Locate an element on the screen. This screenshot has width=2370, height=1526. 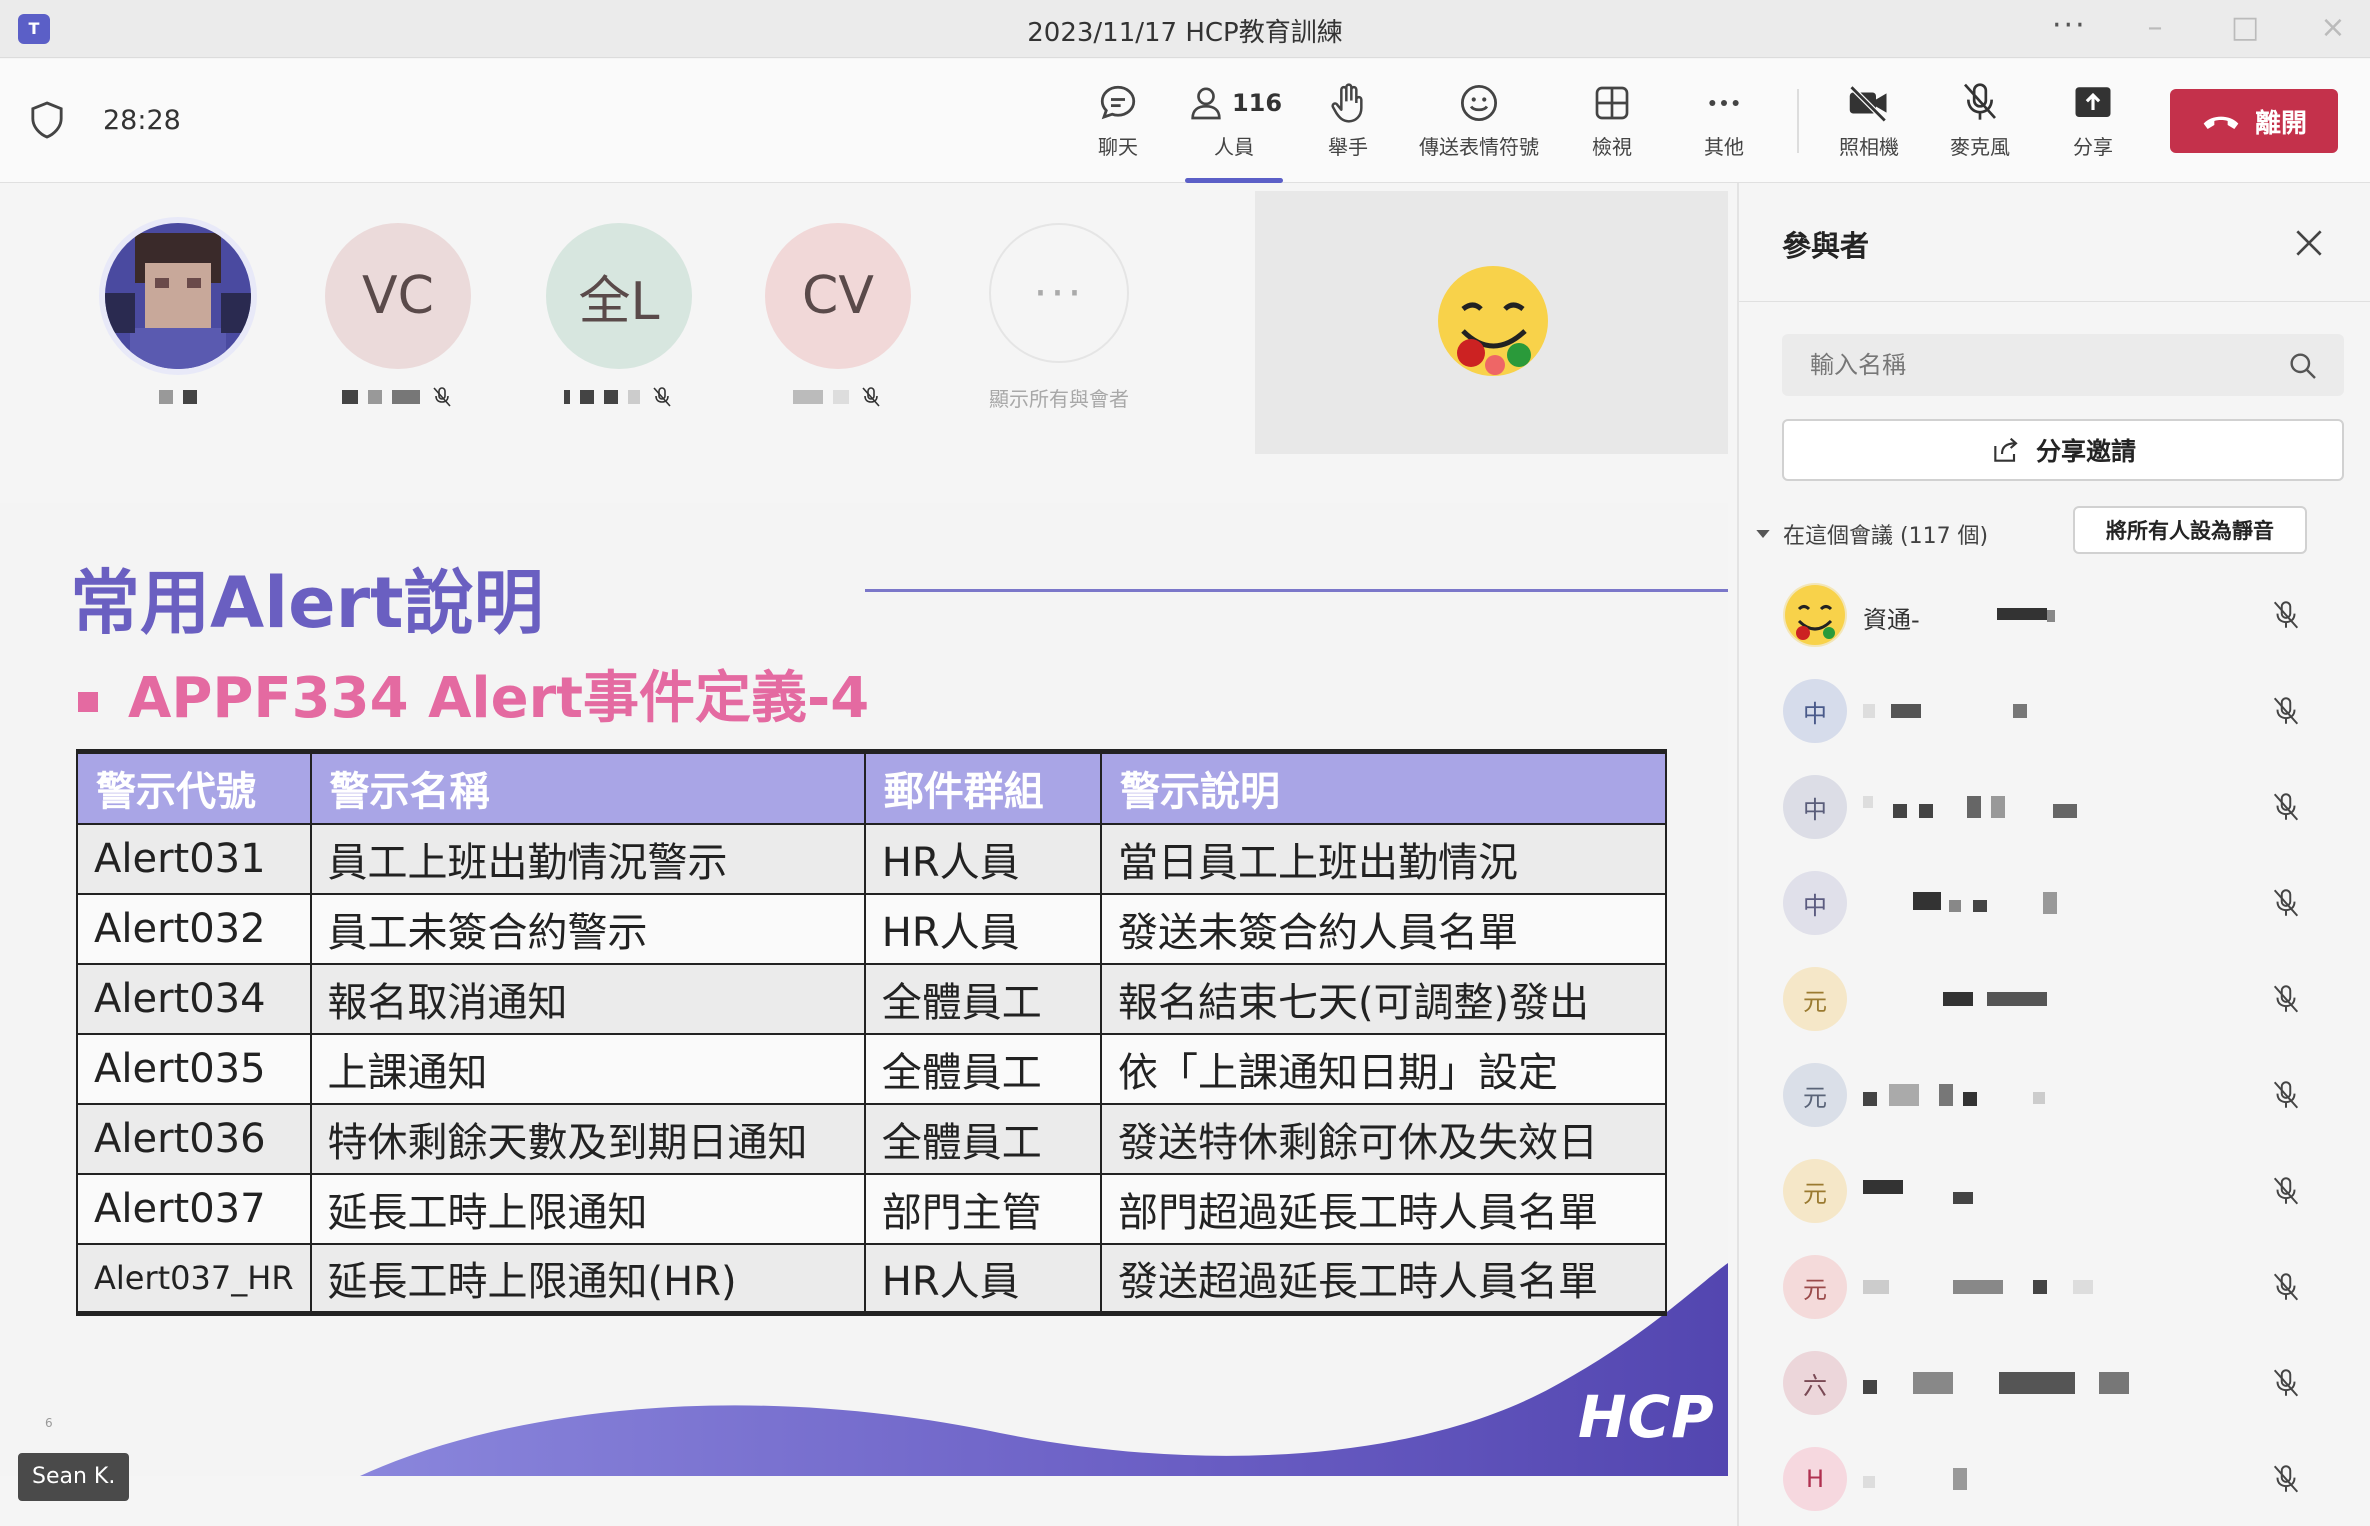
table-row: Alert032 員工未簽合約警示 HR人員 發送未簽合約人員名單 is located at coordinates (872, 928).